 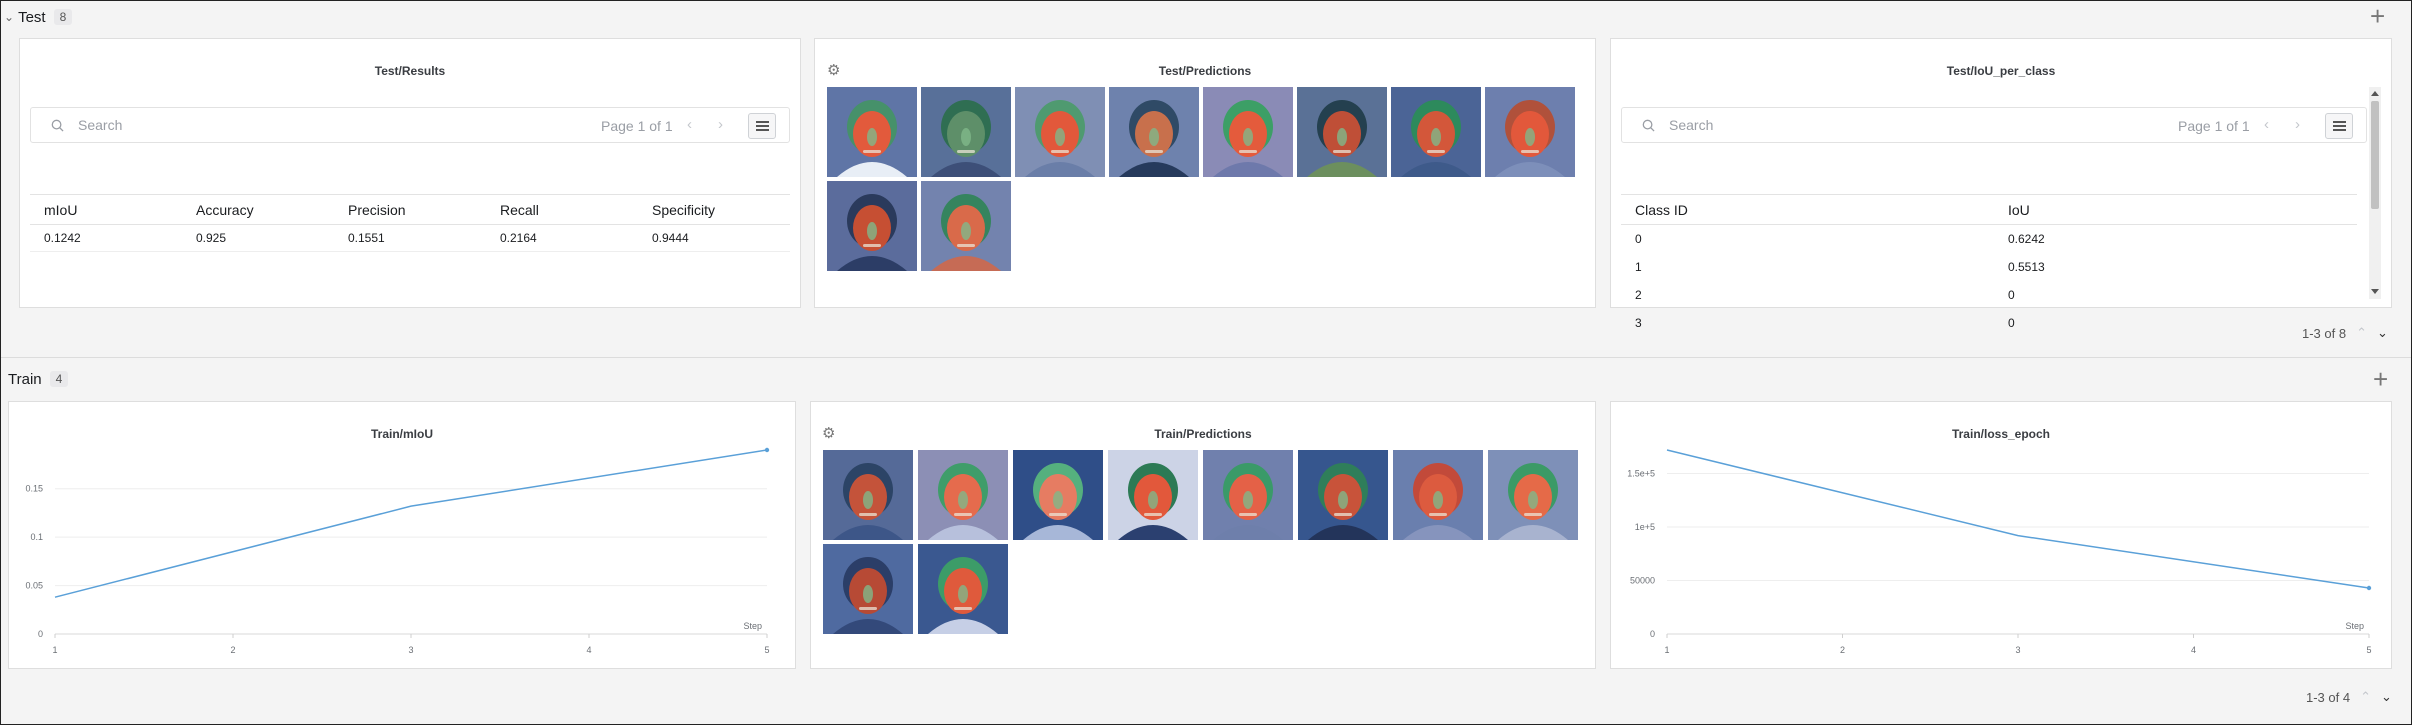 I want to click on panel-title: Test/IoU_per_class, so click(x=2001, y=71).